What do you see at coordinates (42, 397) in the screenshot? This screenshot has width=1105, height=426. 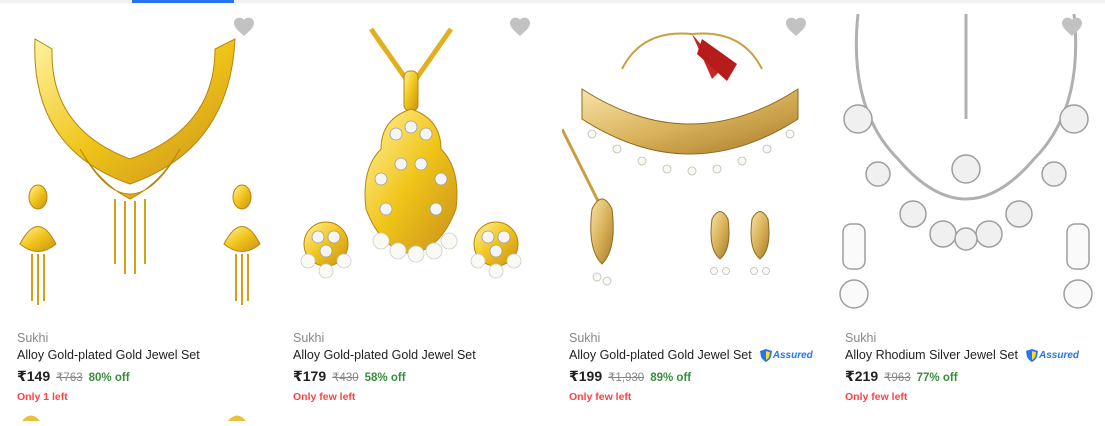 I see `stock-status: Only 1 left` at bounding box center [42, 397].